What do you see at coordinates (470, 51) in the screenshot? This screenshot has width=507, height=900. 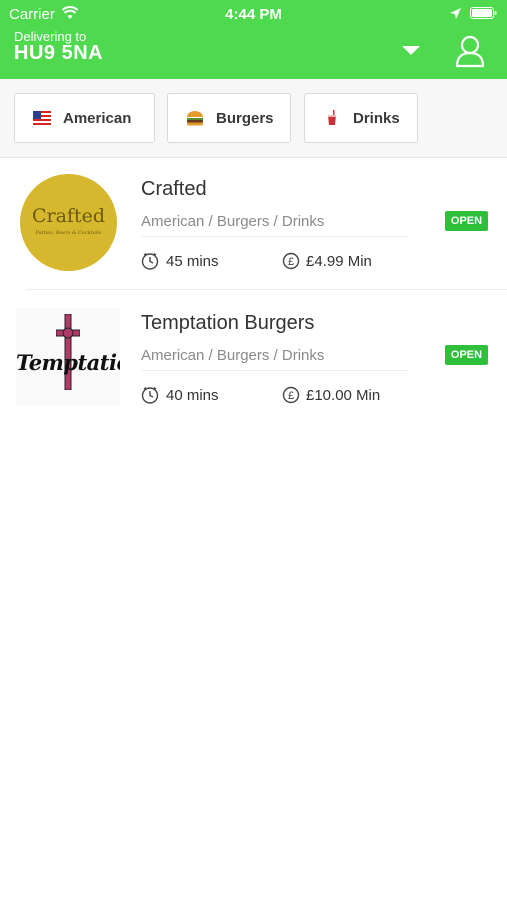 I see `user-profile-icon` at bounding box center [470, 51].